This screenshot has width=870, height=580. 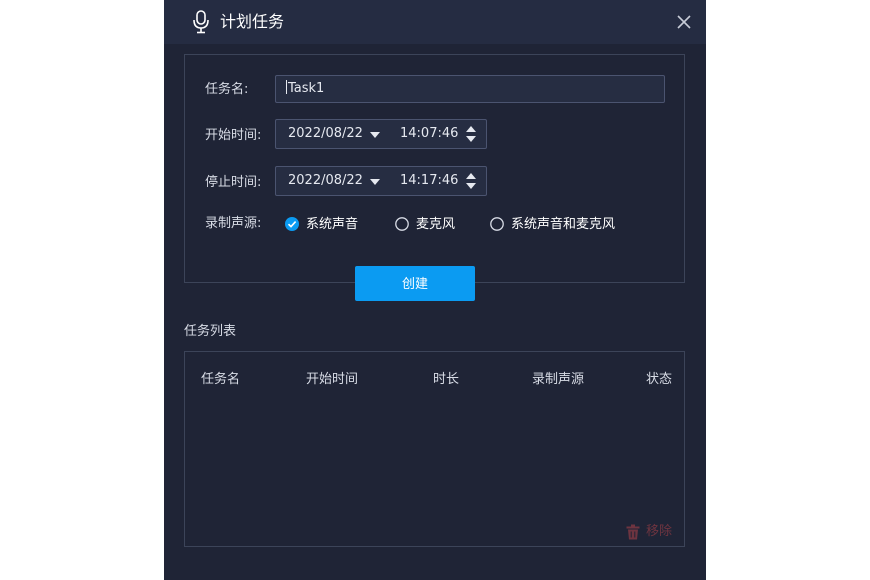 I want to click on title-bar: 计划任务, so click(x=435, y=22).